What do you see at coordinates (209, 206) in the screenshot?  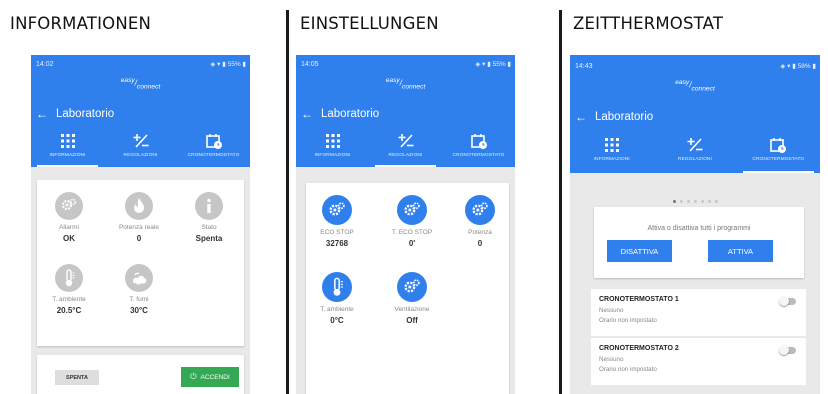 I see `info-icon` at bounding box center [209, 206].